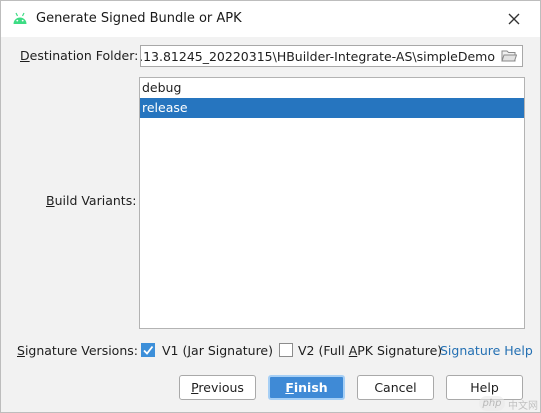 The height and width of the screenshot is (413, 541). What do you see at coordinates (395, 387) in the screenshot?
I see `cancel-button: Cancel` at bounding box center [395, 387].